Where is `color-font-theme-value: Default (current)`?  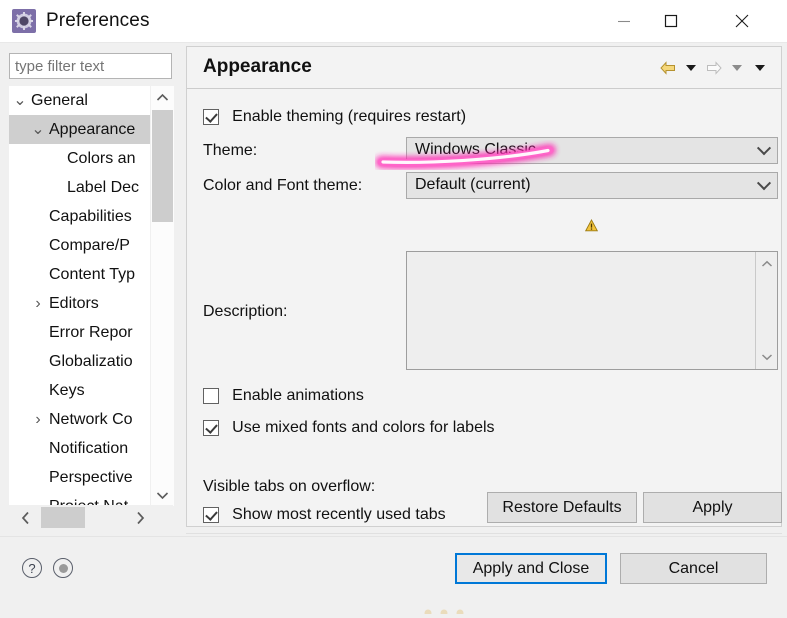 color-font-theme-value: Default (current) is located at coordinates (473, 184).